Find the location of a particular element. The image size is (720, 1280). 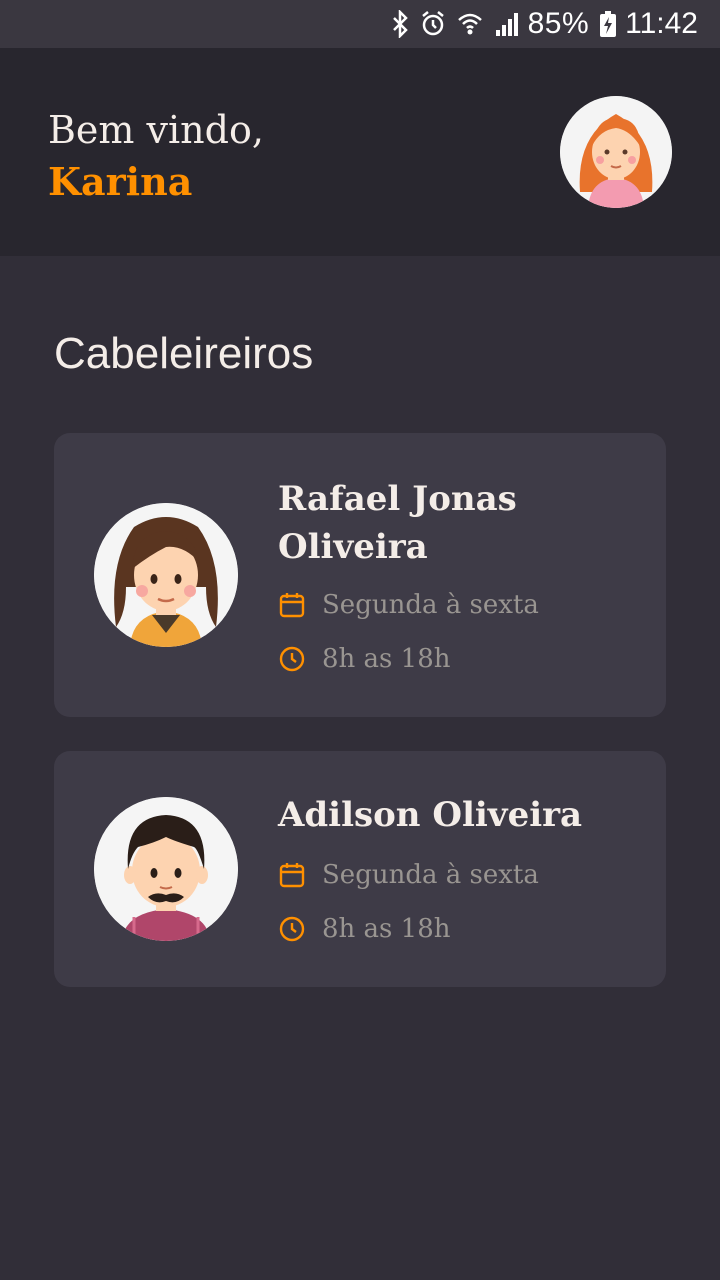

signal-icon is located at coordinates (507, 24).